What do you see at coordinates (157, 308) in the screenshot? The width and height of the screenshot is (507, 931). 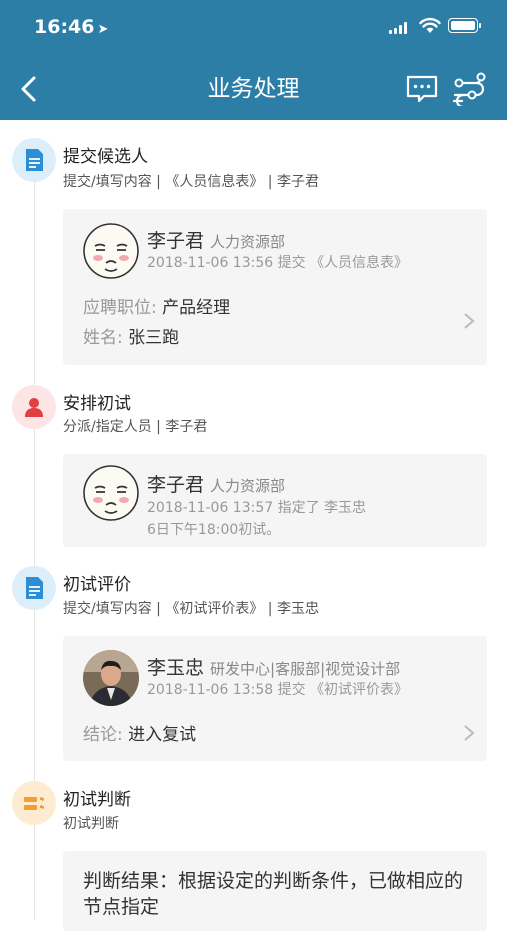 I see `field-position: 应聘职位: 产品经理` at bounding box center [157, 308].